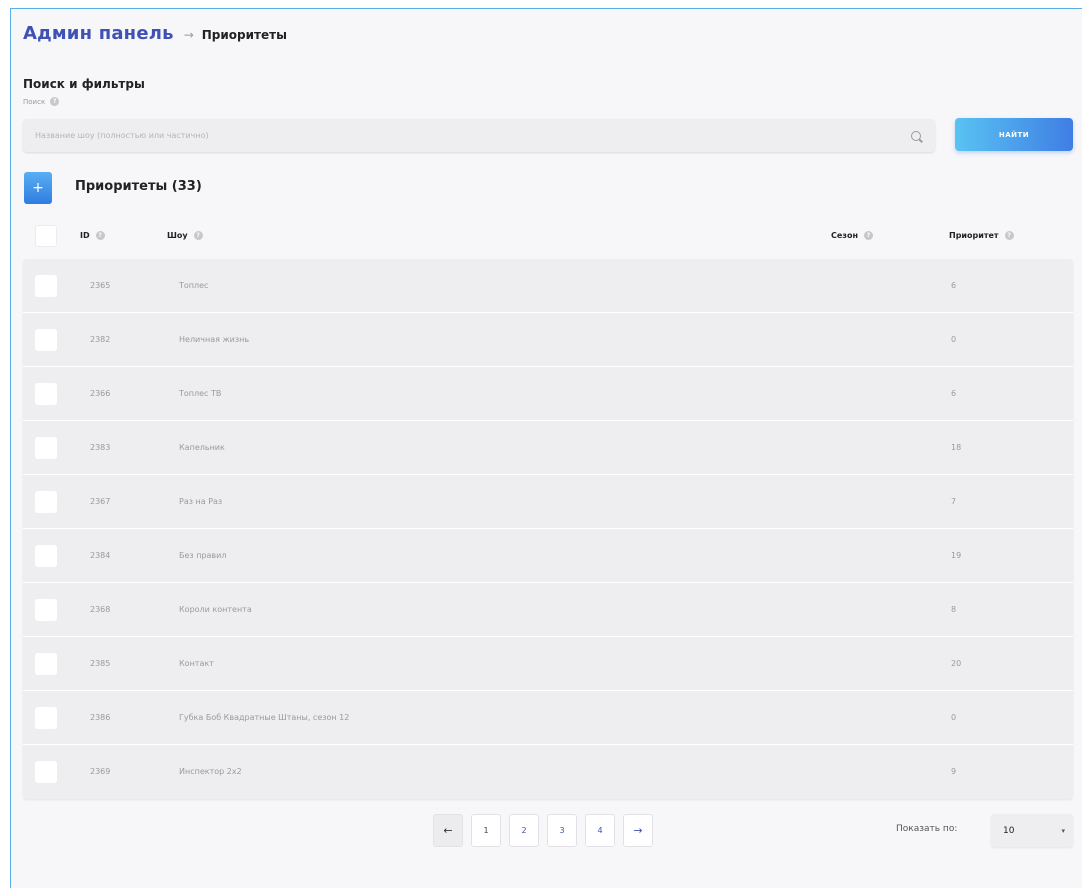 This screenshot has height=888, width=1082. I want to click on page-button-1: 1, so click(486, 830).